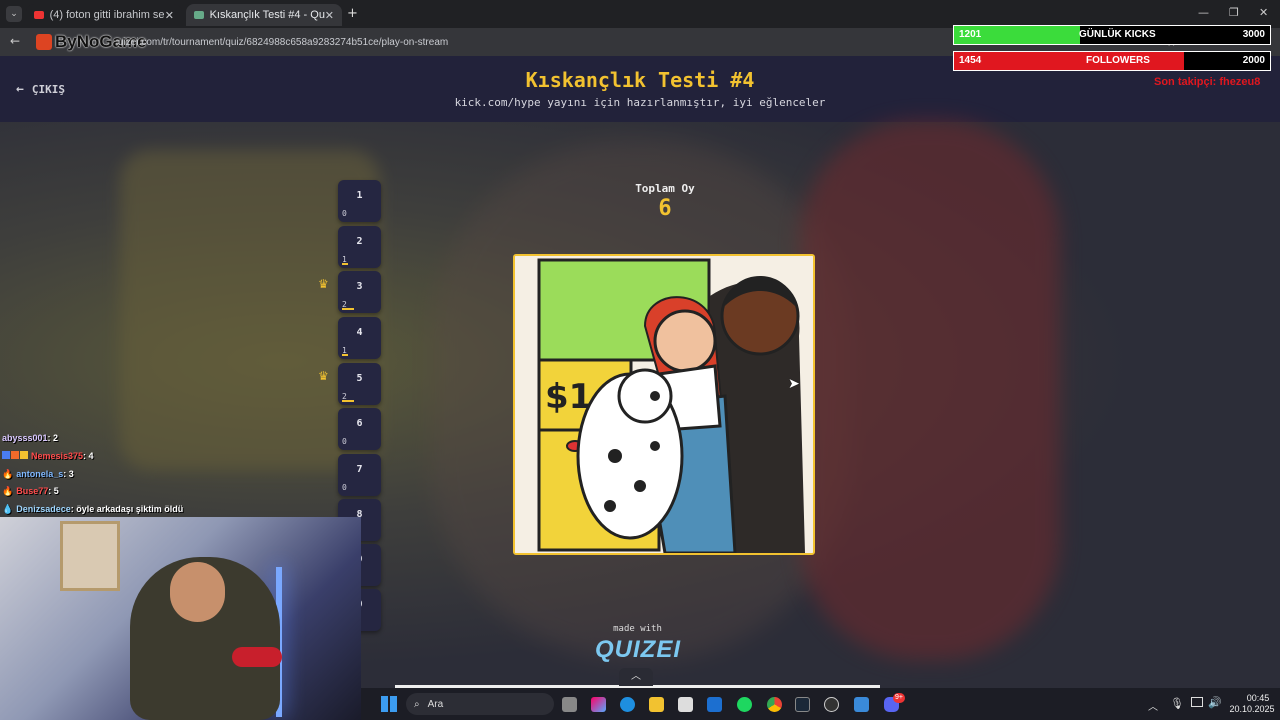 This screenshot has width=1280, height=720. What do you see at coordinates (197, 592) in the screenshot?
I see `streamer-face` at bounding box center [197, 592].